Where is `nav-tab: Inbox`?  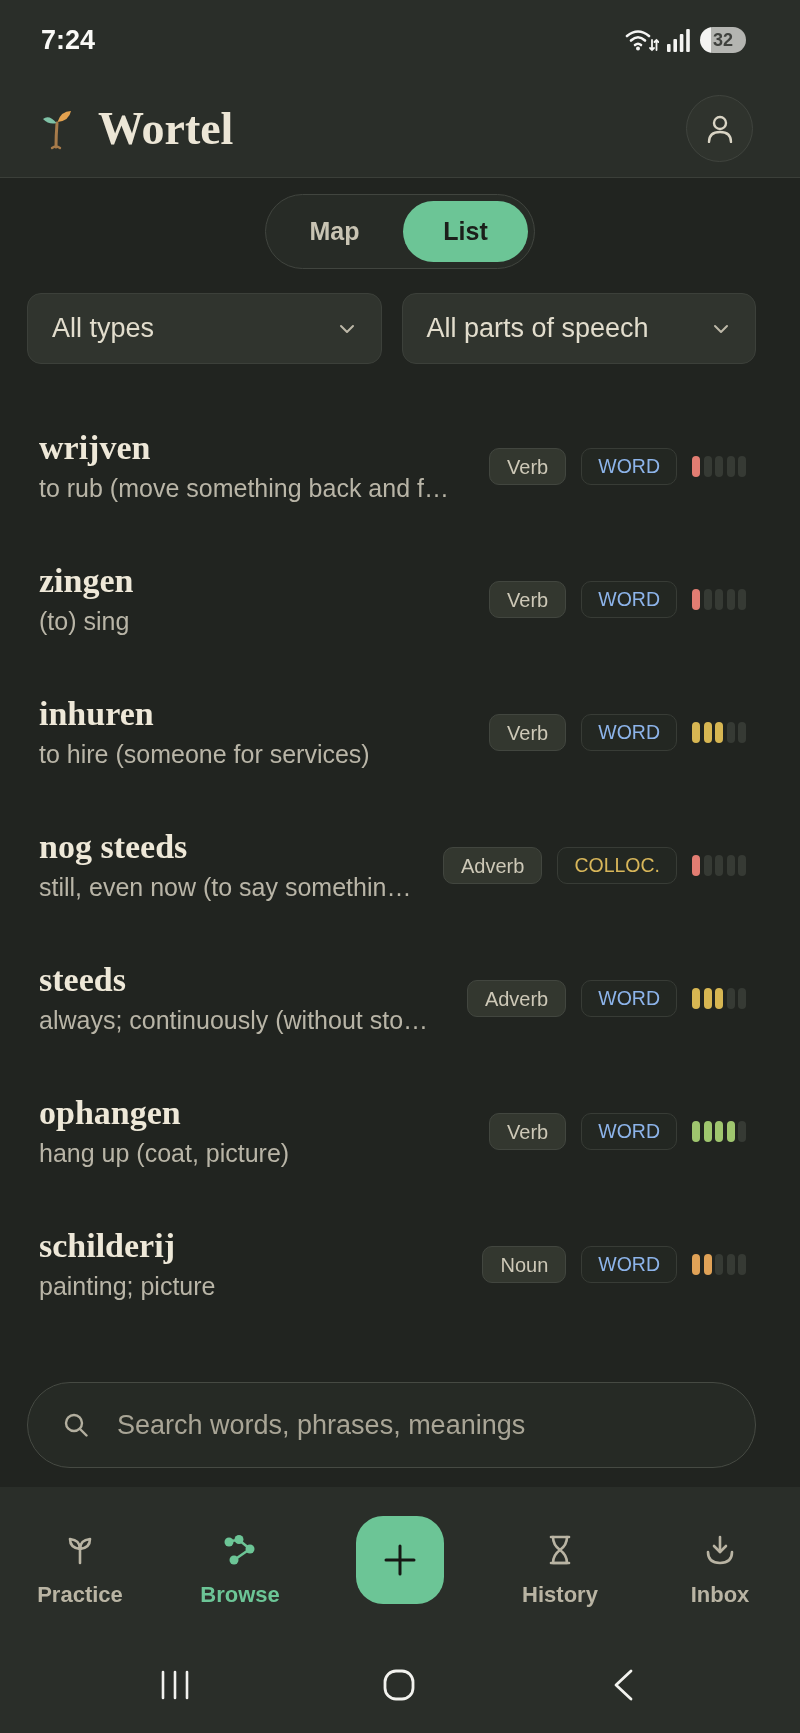 nav-tab: Inbox is located at coordinates (720, 1564).